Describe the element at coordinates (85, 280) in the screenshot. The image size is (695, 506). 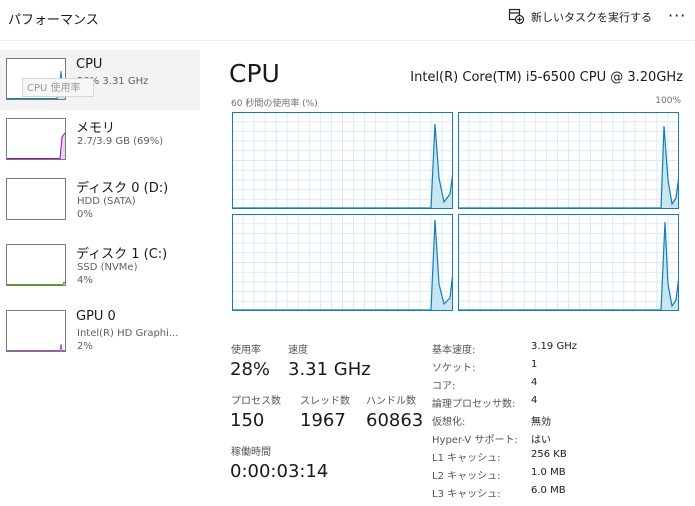
I see `sidebar-item-value: 4%` at that location.